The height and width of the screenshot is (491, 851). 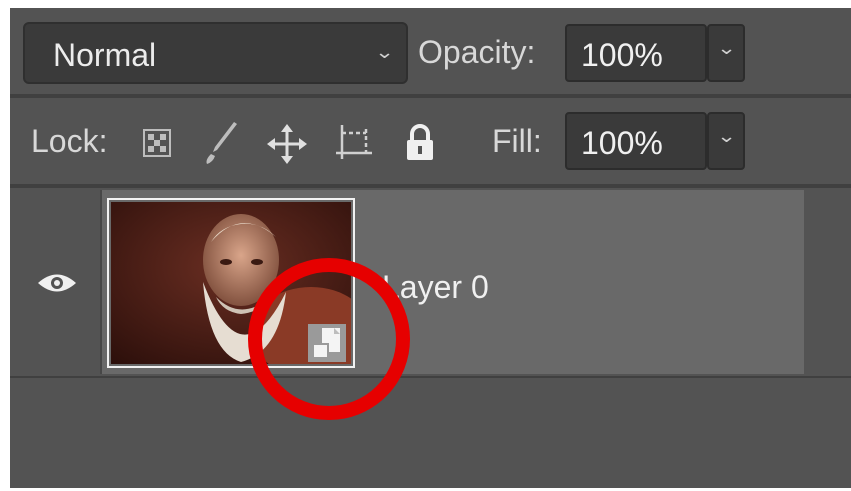 I want to click on blend-mode-dropdown: Normal ⌄, so click(x=215, y=53).